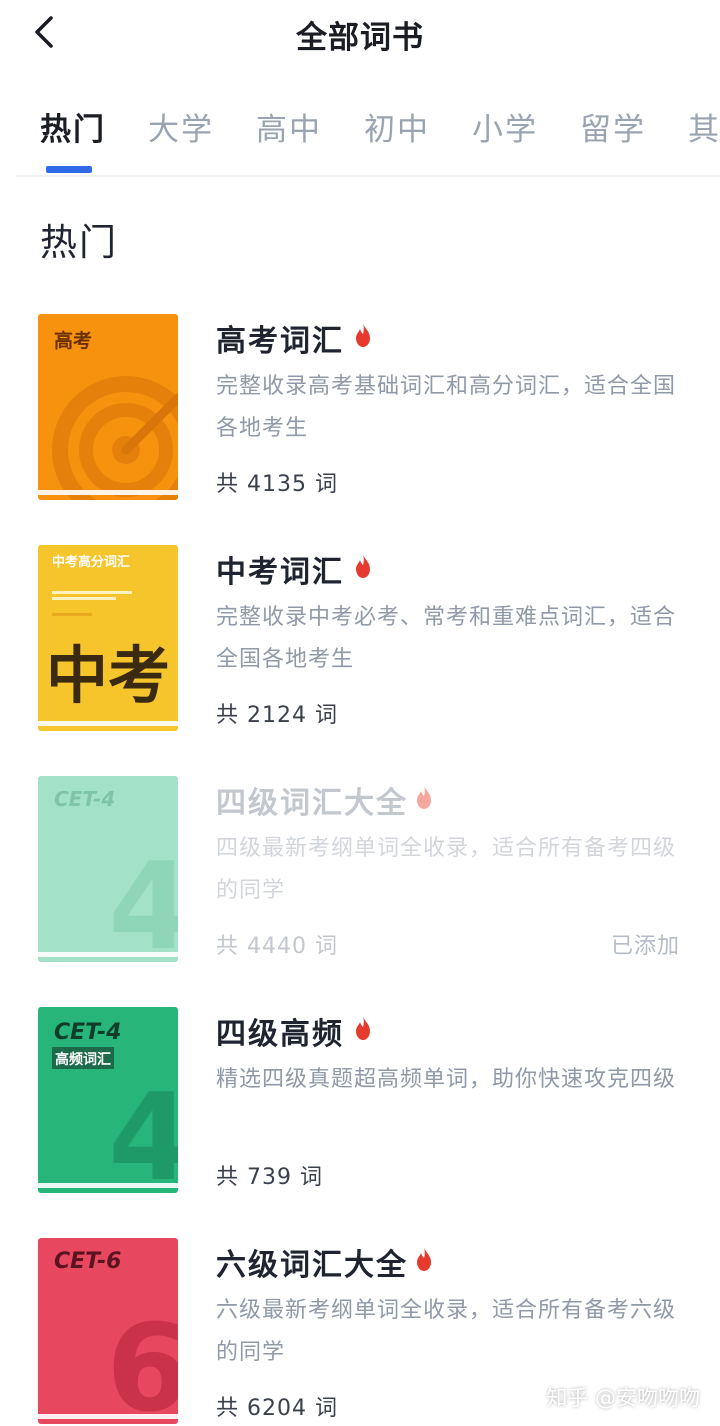 Image resolution: width=720 pixels, height=1426 pixels. What do you see at coordinates (360, 38) in the screenshot?
I see `page-title: 全部词书` at bounding box center [360, 38].